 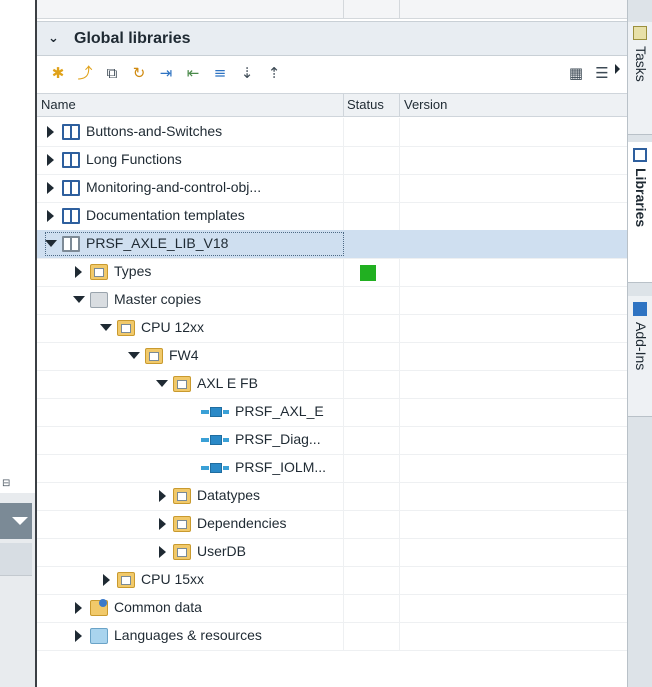 What do you see at coordinates (333, 244) in the screenshot?
I see `tree-row-selected: PRSF_AXLE_LIB_V18` at bounding box center [333, 244].